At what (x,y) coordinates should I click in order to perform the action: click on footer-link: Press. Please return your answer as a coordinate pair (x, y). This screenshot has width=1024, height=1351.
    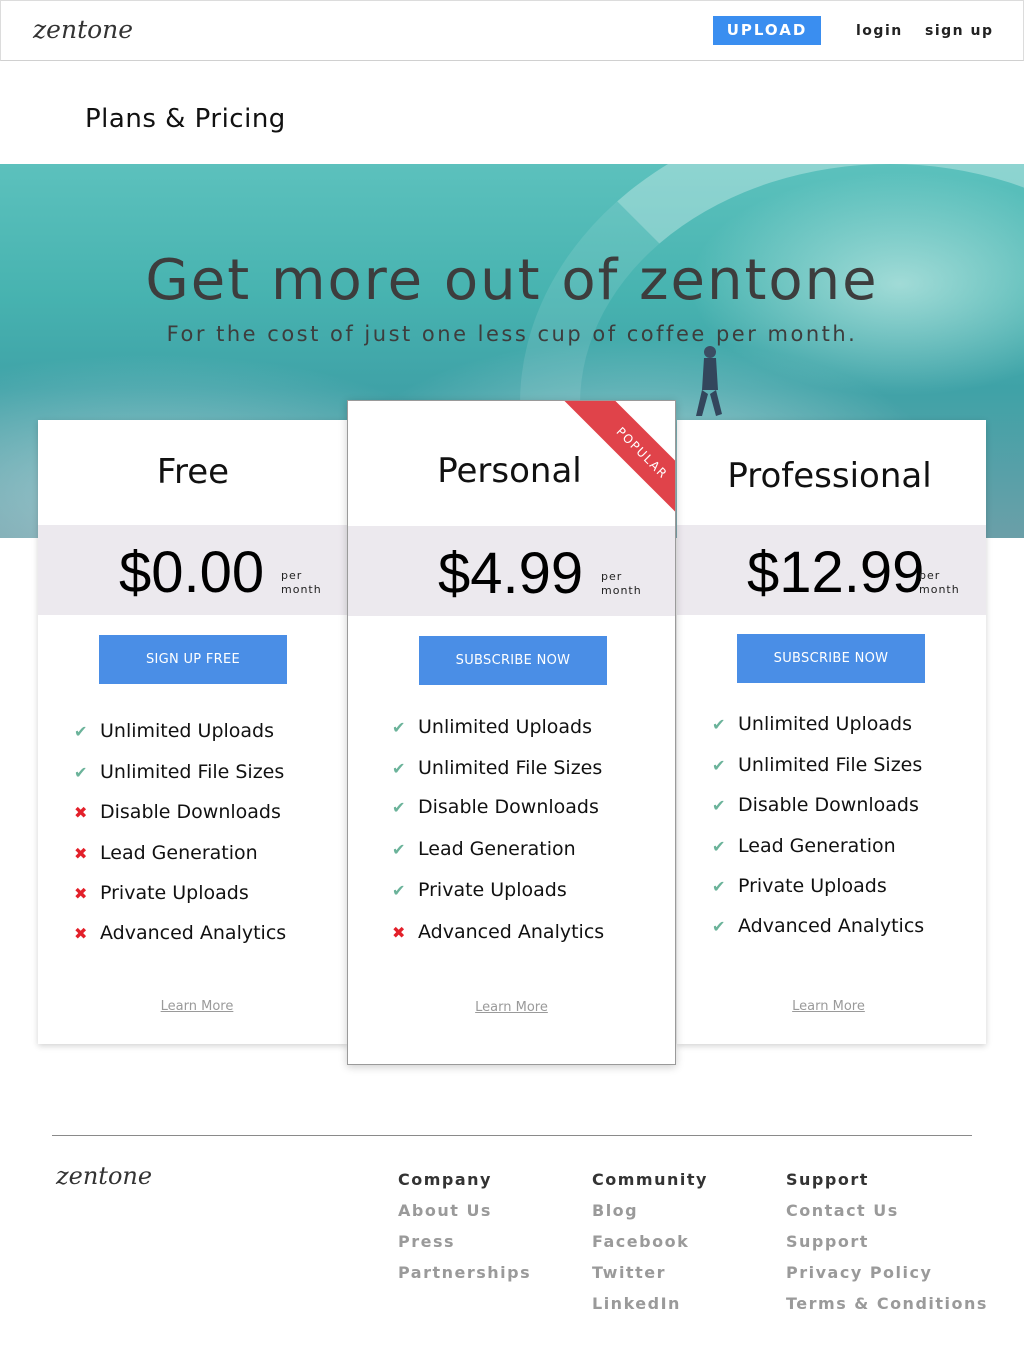
    Looking at the image, I should click on (464, 1247).